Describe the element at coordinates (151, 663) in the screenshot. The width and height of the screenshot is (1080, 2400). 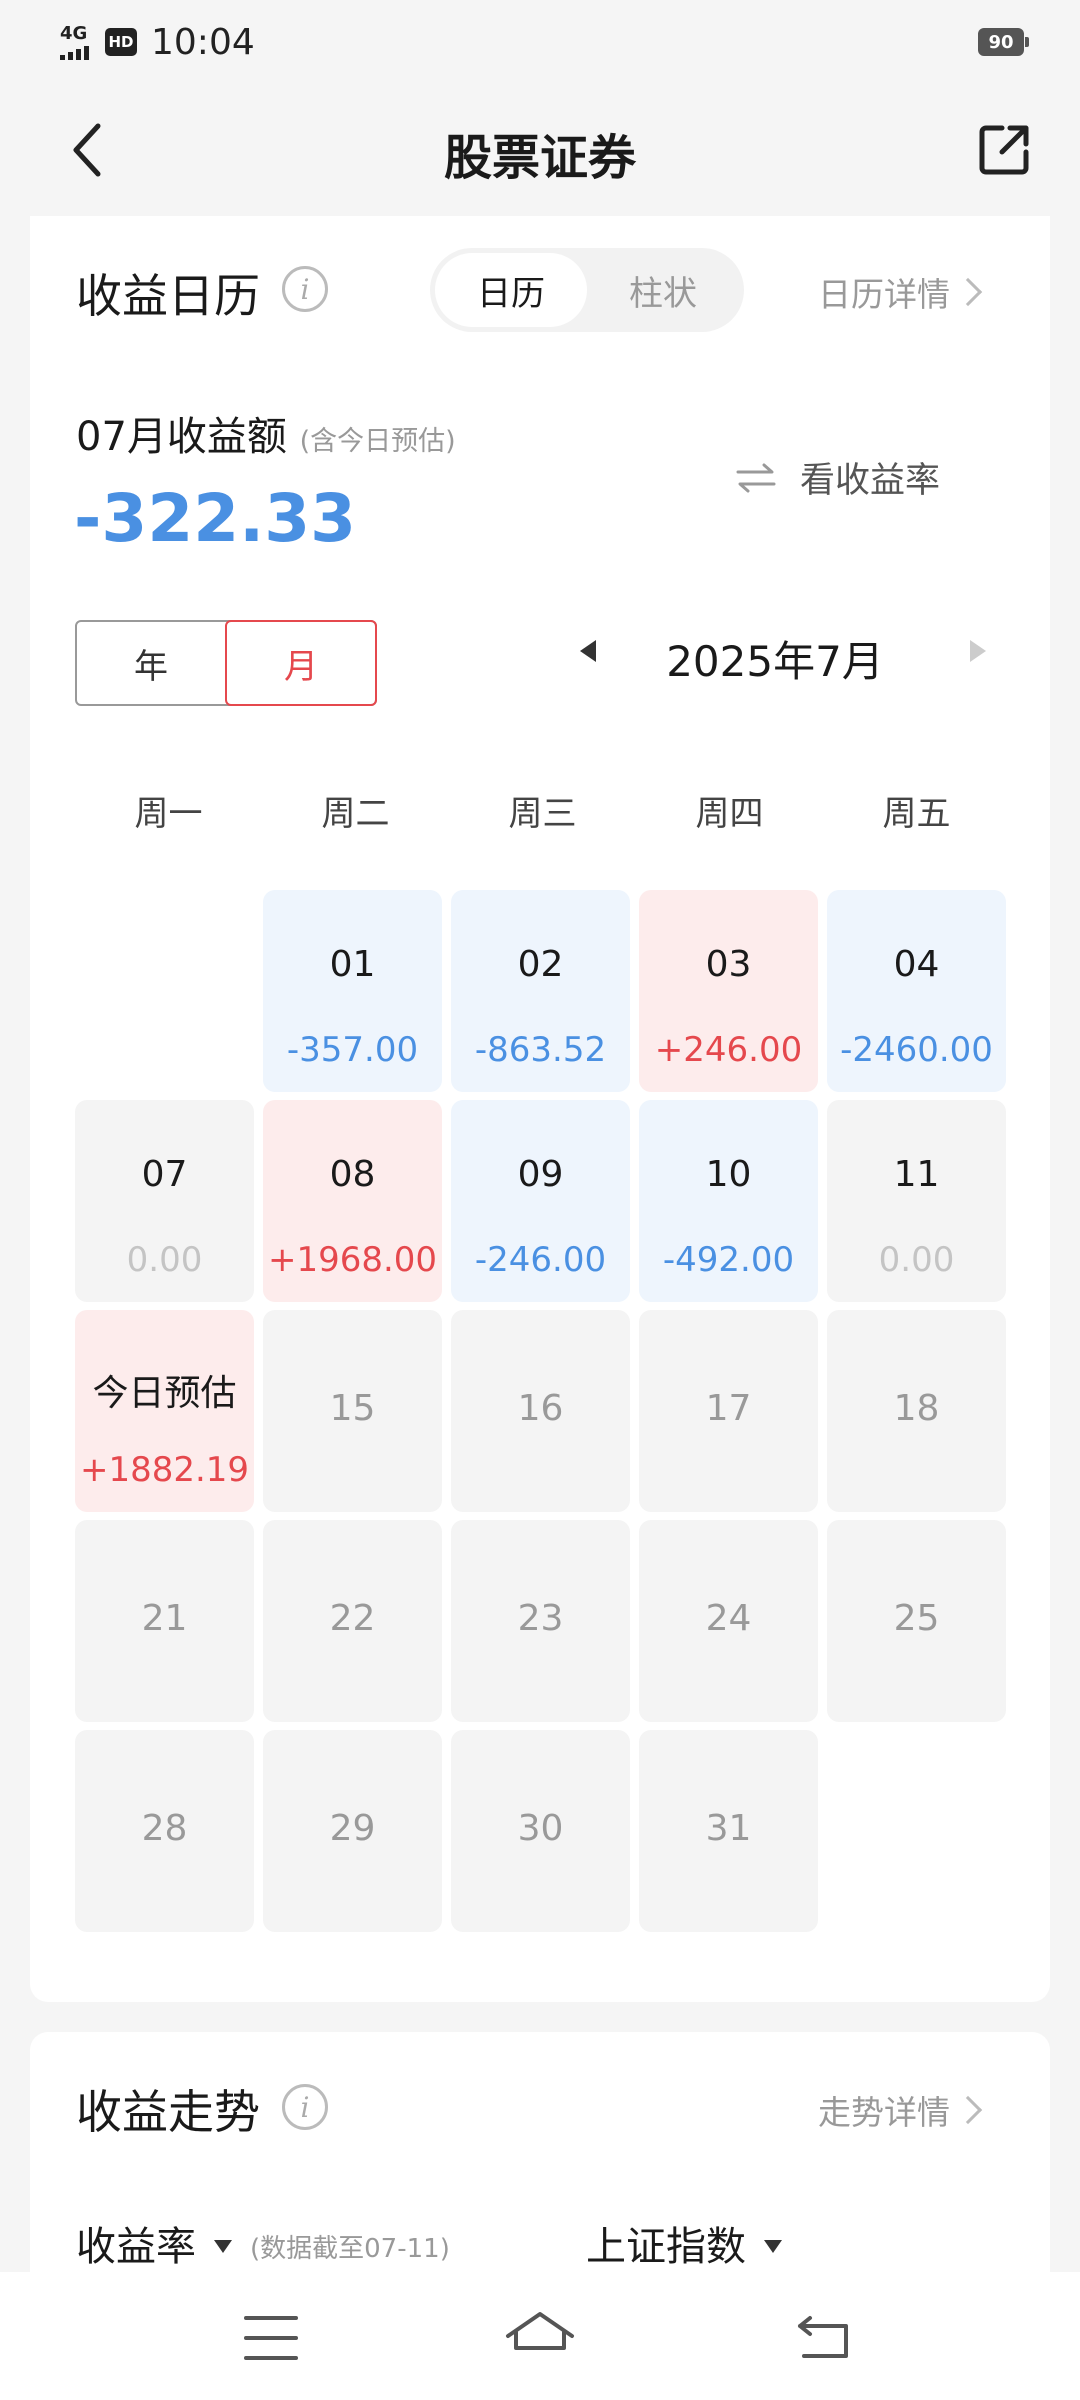
I see `tab-year: 年` at that location.